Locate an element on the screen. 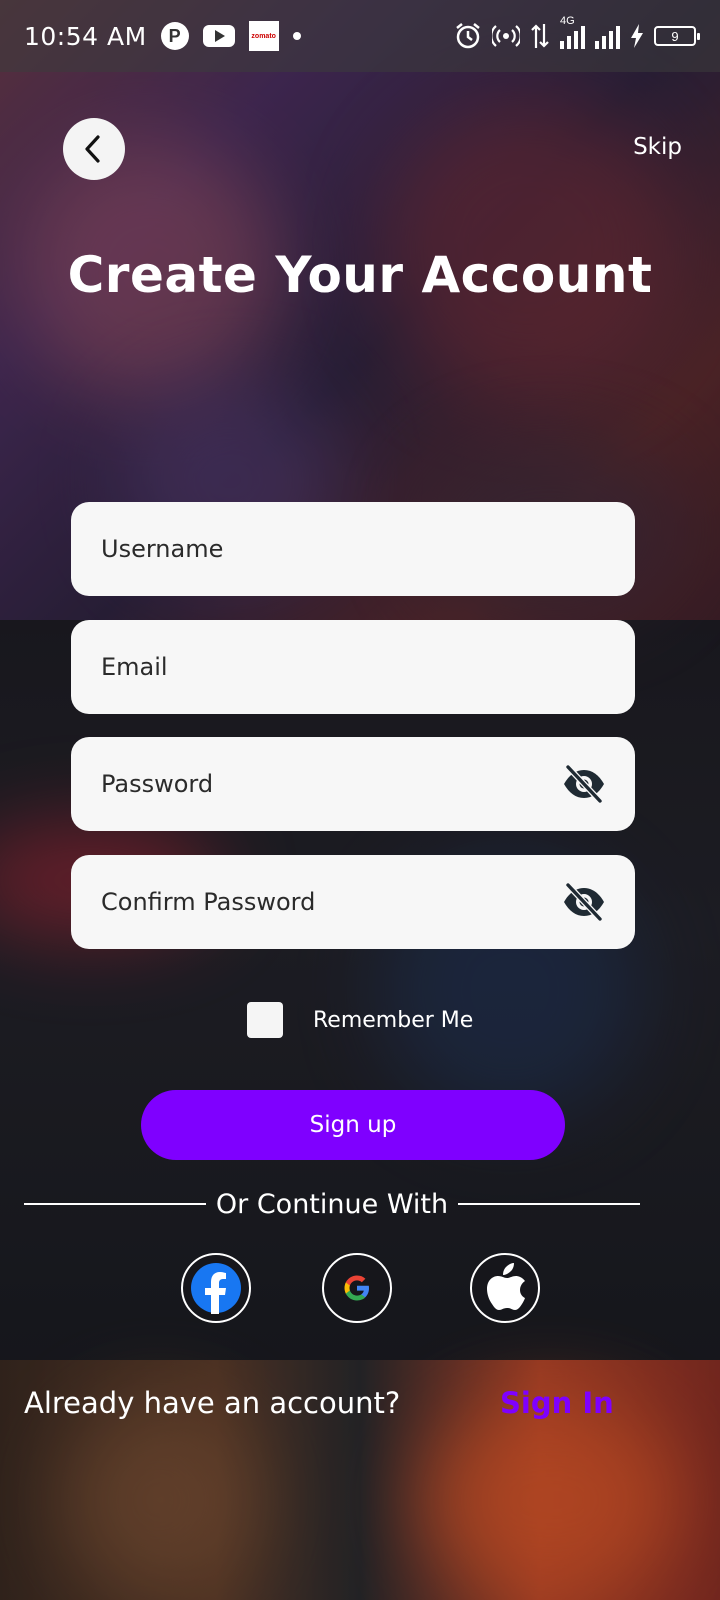  email-field is located at coordinates (353, 667).